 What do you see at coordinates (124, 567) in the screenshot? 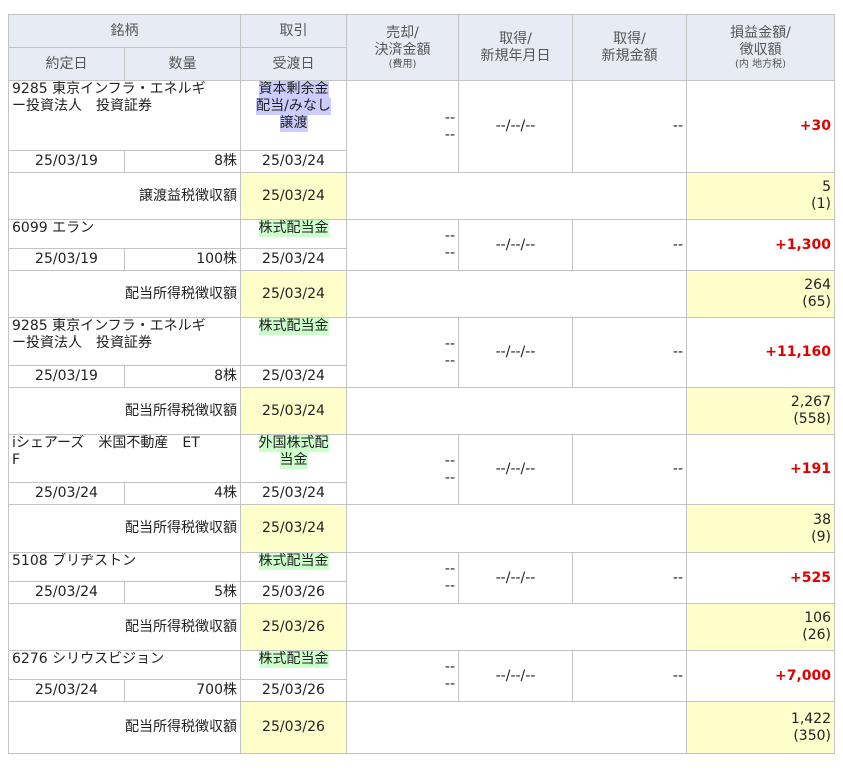
I see `stock-name: 5108 ブリヂストン` at bounding box center [124, 567].